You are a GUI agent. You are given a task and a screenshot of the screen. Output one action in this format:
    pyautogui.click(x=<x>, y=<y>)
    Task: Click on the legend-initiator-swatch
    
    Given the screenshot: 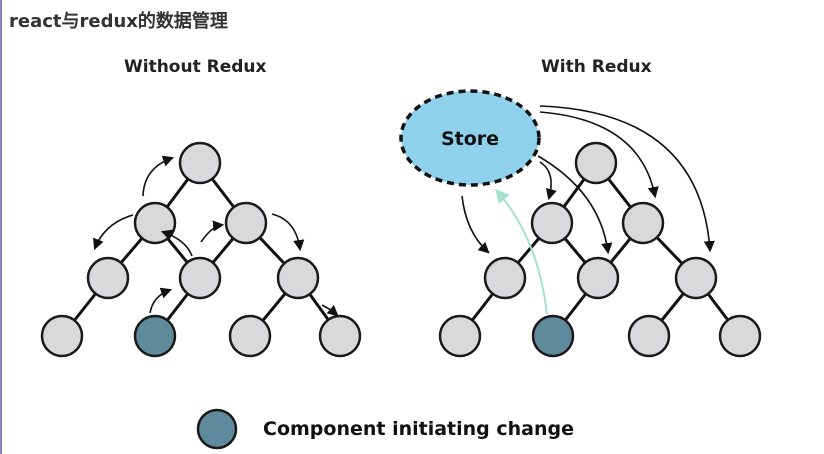 What is the action you would take?
    pyautogui.click(x=217, y=429)
    